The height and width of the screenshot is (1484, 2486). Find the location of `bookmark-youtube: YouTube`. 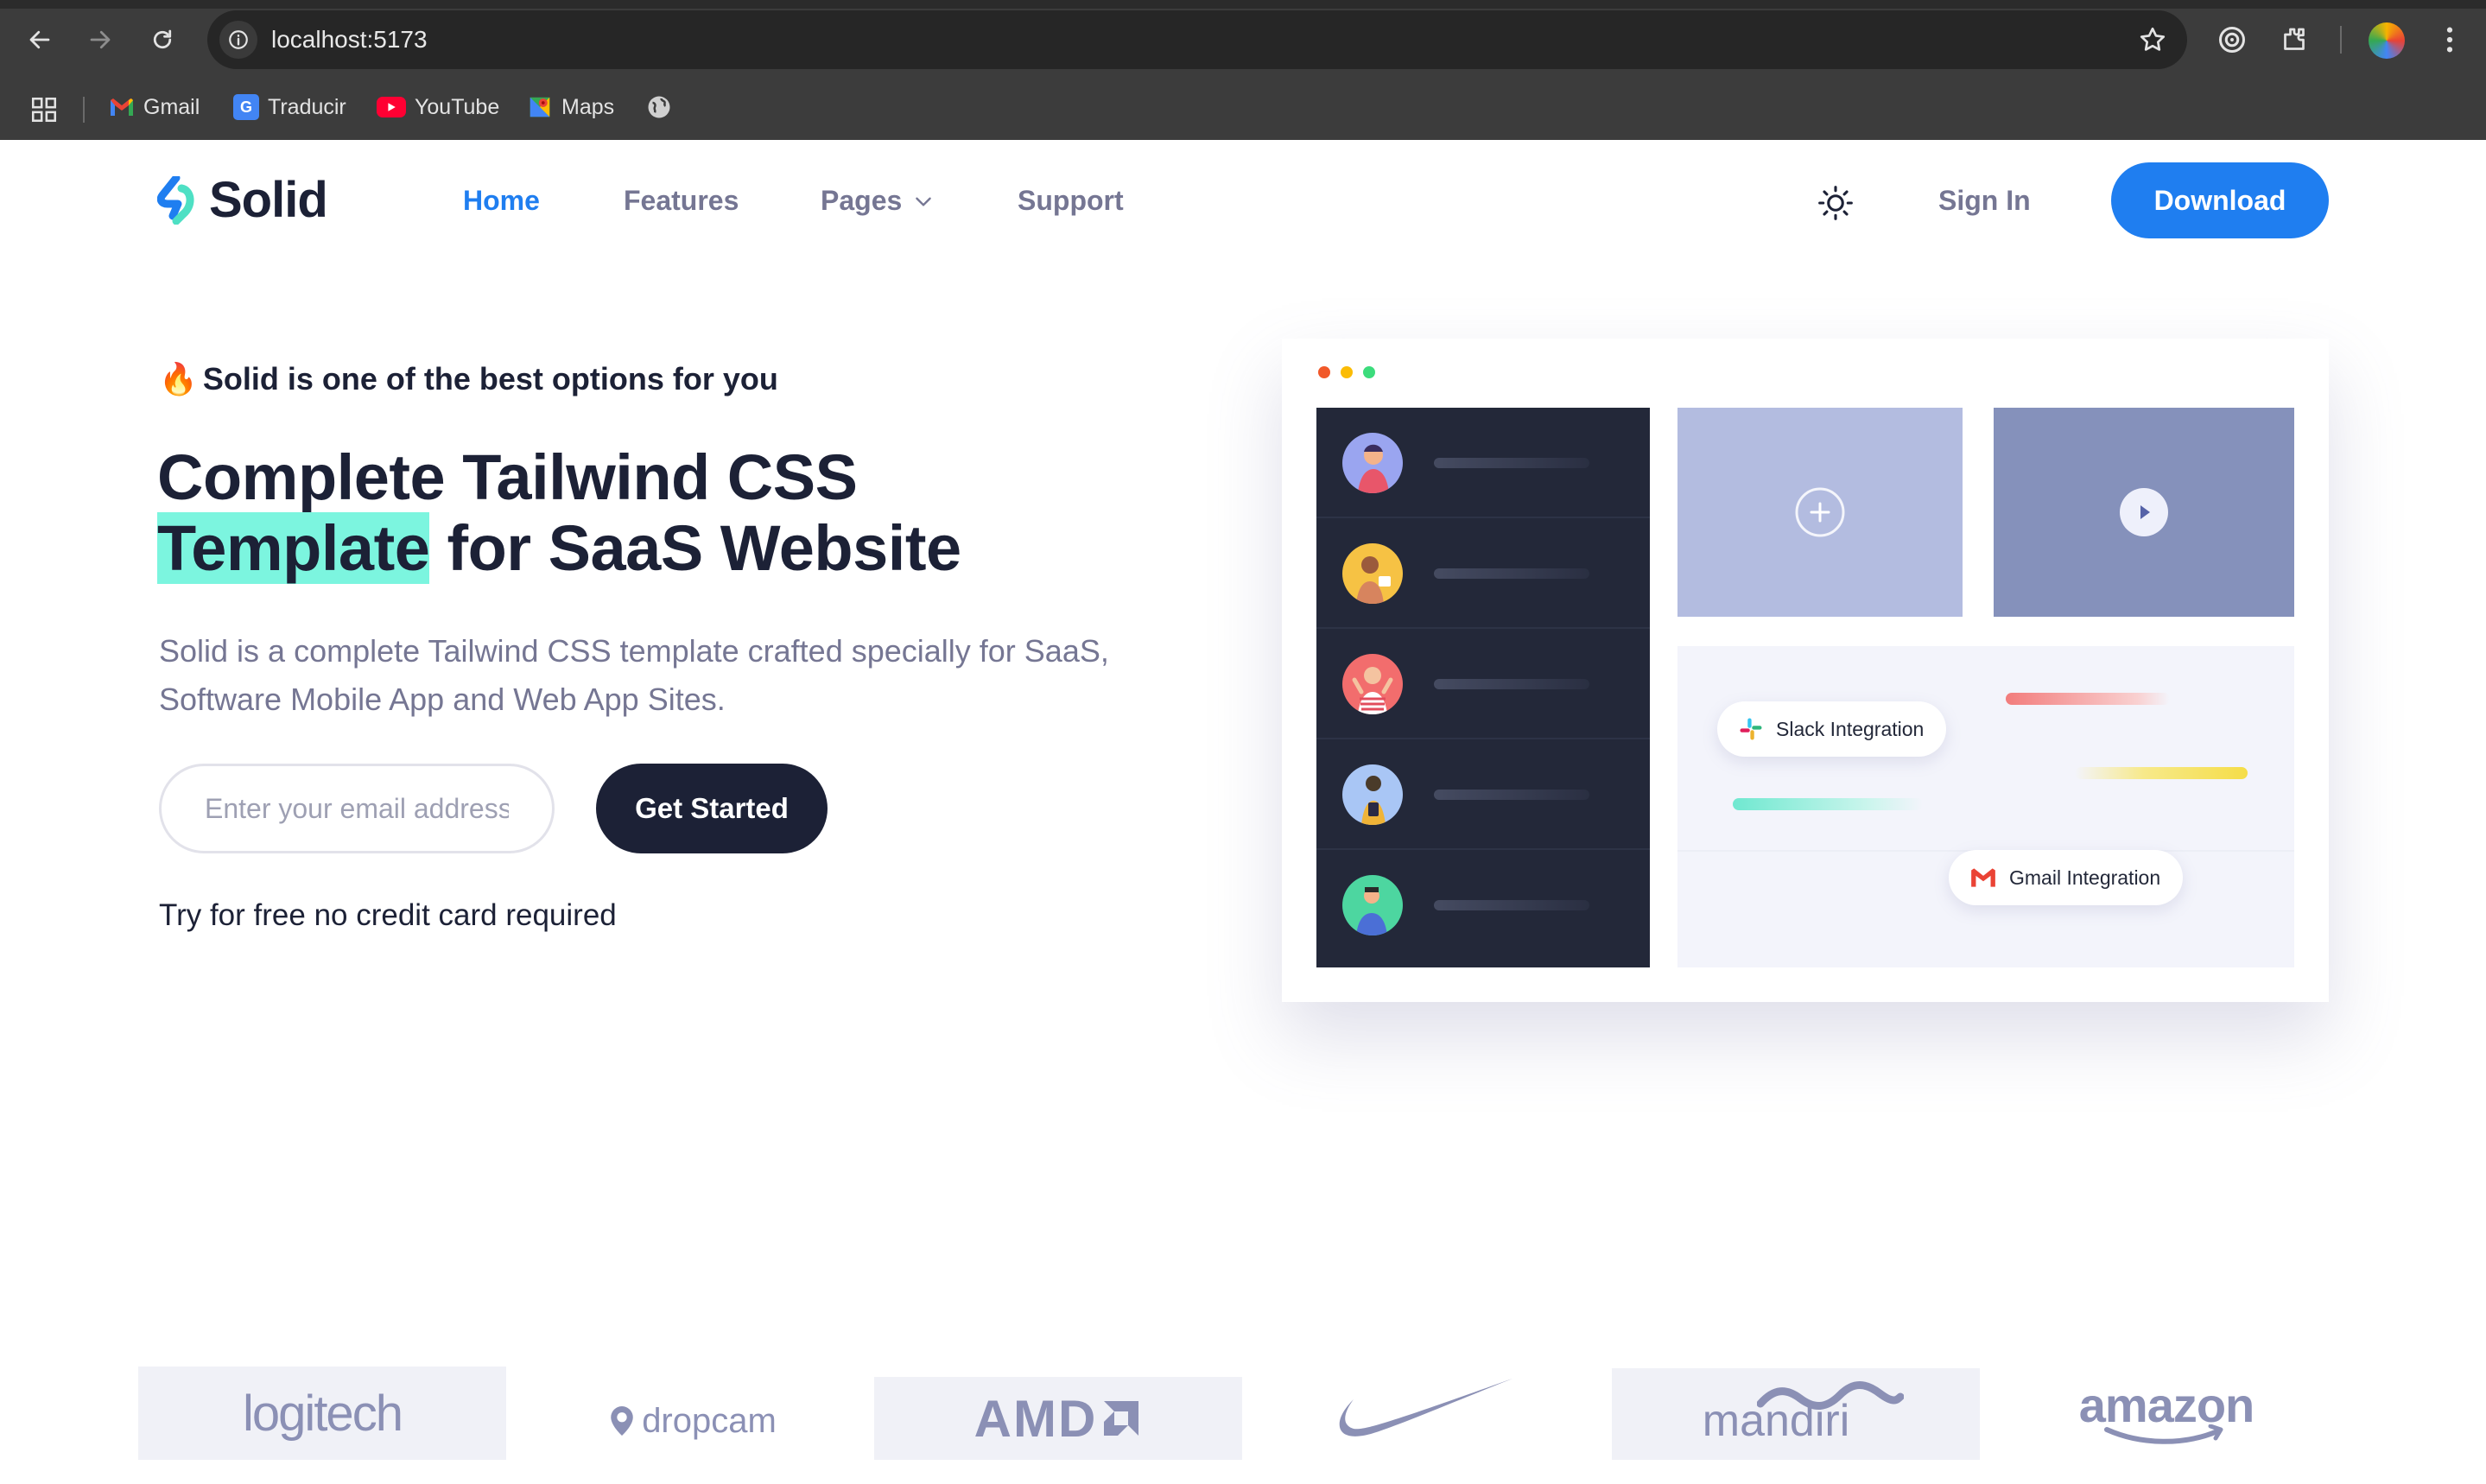

bookmark-youtube: YouTube is located at coordinates (438, 107).